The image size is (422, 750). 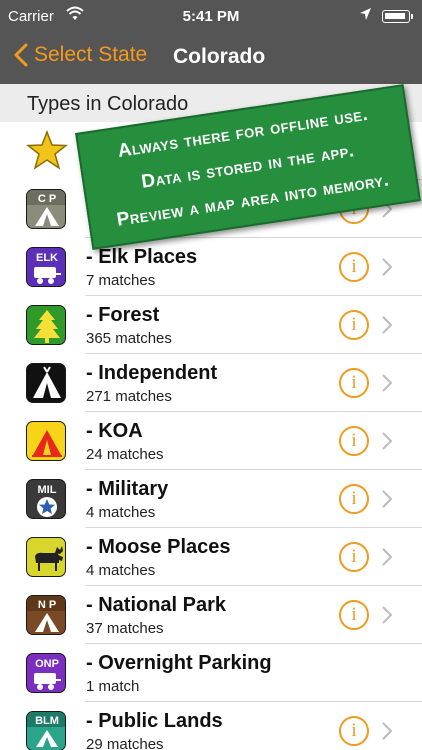 I want to click on list-item-label: - Forest, so click(x=123, y=315).